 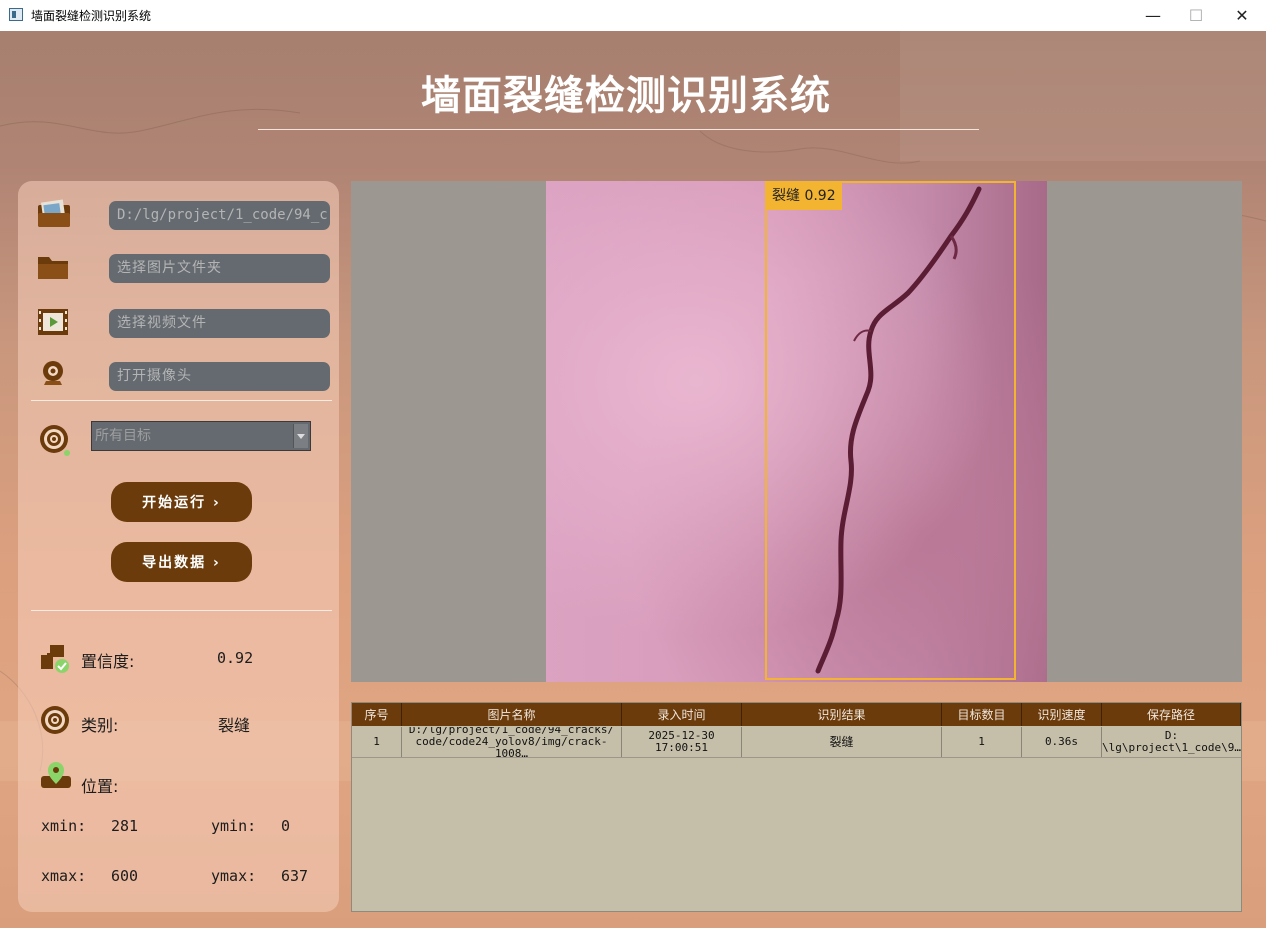 What do you see at coordinates (1062, 742) in the screenshot?
I see `cell-speed: 0.36s` at bounding box center [1062, 742].